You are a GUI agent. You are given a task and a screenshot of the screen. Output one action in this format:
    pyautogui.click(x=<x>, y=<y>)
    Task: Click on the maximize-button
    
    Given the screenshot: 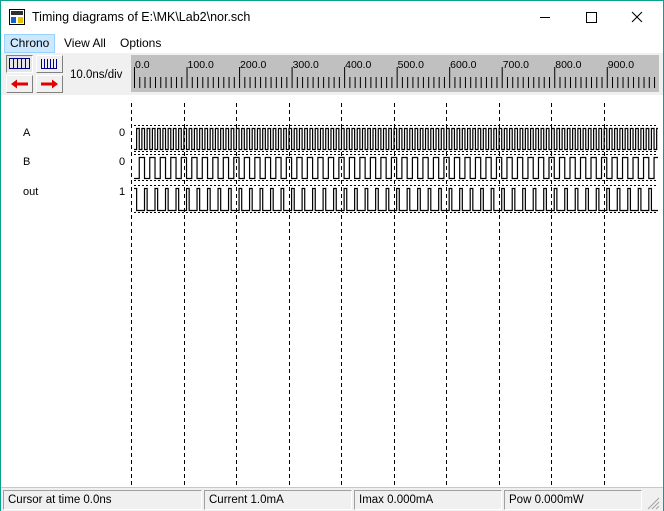 What is the action you would take?
    pyautogui.click(x=591, y=17)
    